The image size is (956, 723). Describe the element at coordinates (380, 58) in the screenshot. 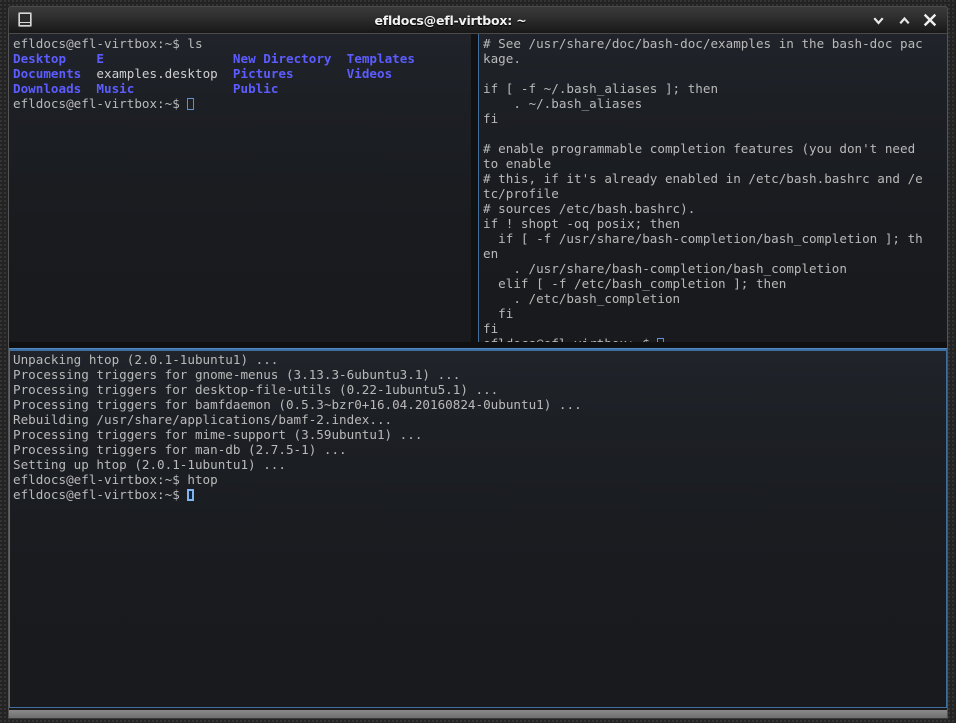

I see `terminal-text: Templates` at that location.